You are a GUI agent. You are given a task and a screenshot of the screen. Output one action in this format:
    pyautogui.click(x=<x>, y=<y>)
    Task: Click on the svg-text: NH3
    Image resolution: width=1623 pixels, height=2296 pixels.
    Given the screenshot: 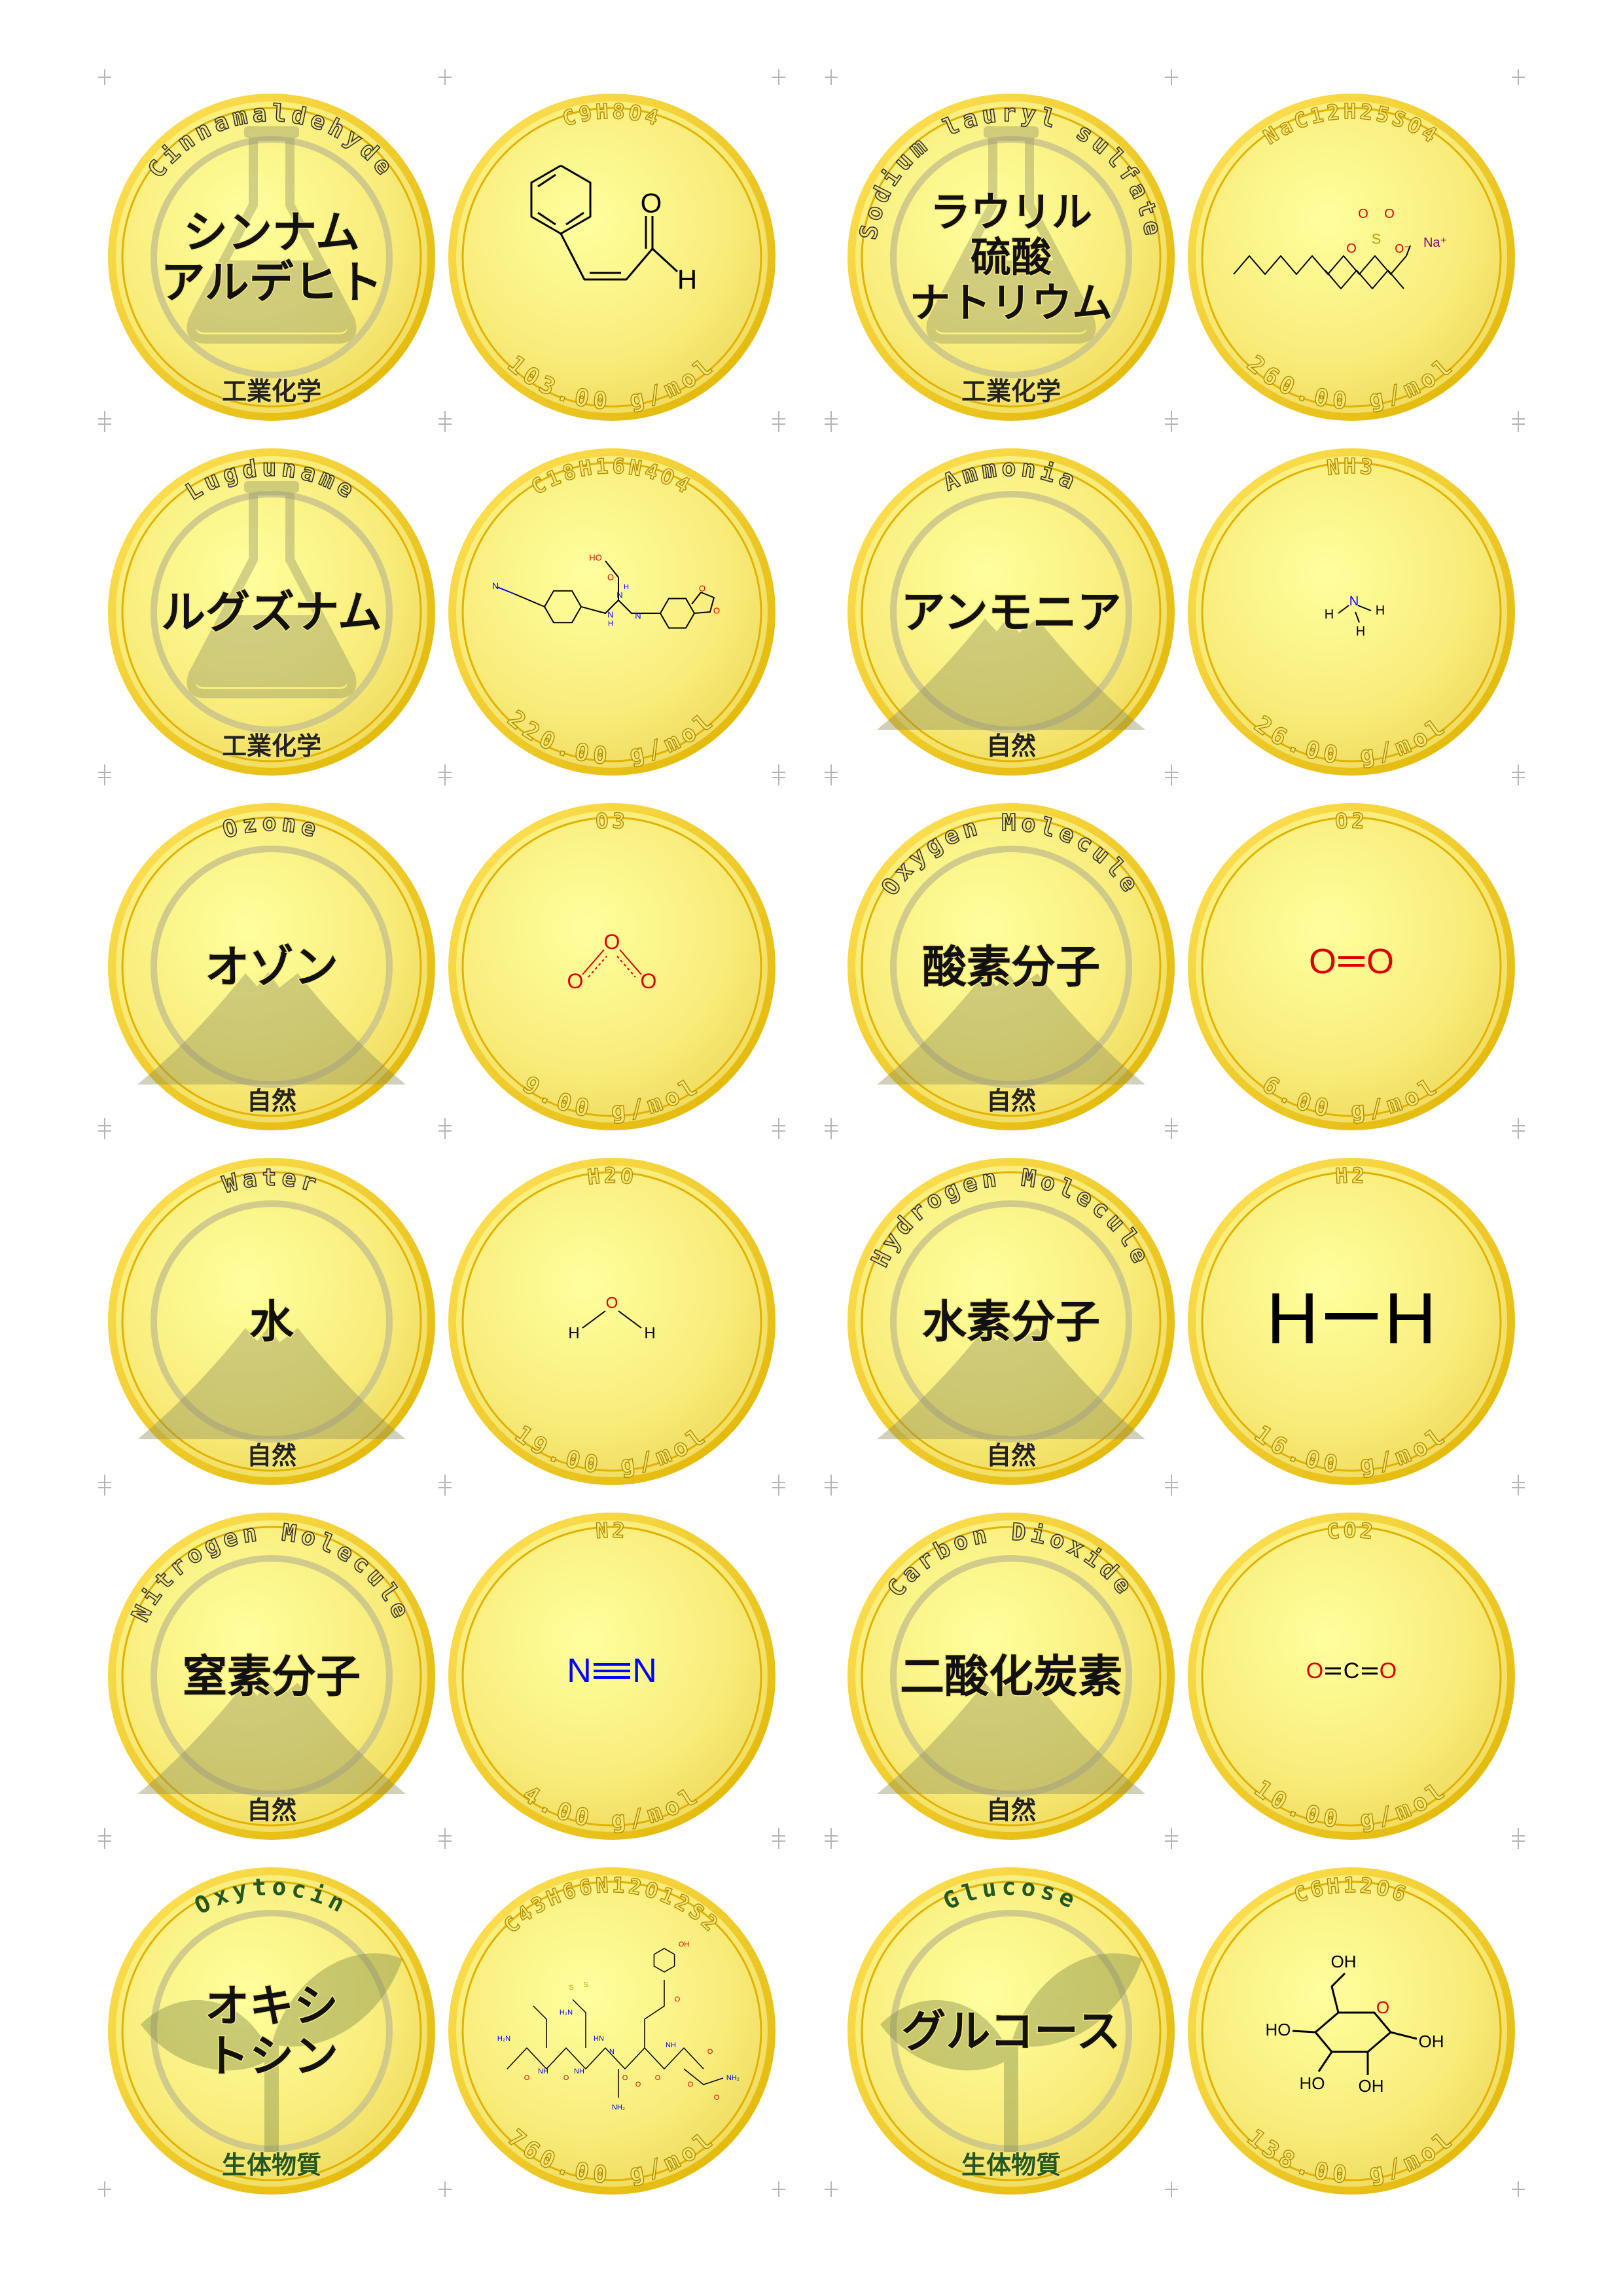 What is the action you would take?
    pyautogui.click(x=1351, y=467)
    